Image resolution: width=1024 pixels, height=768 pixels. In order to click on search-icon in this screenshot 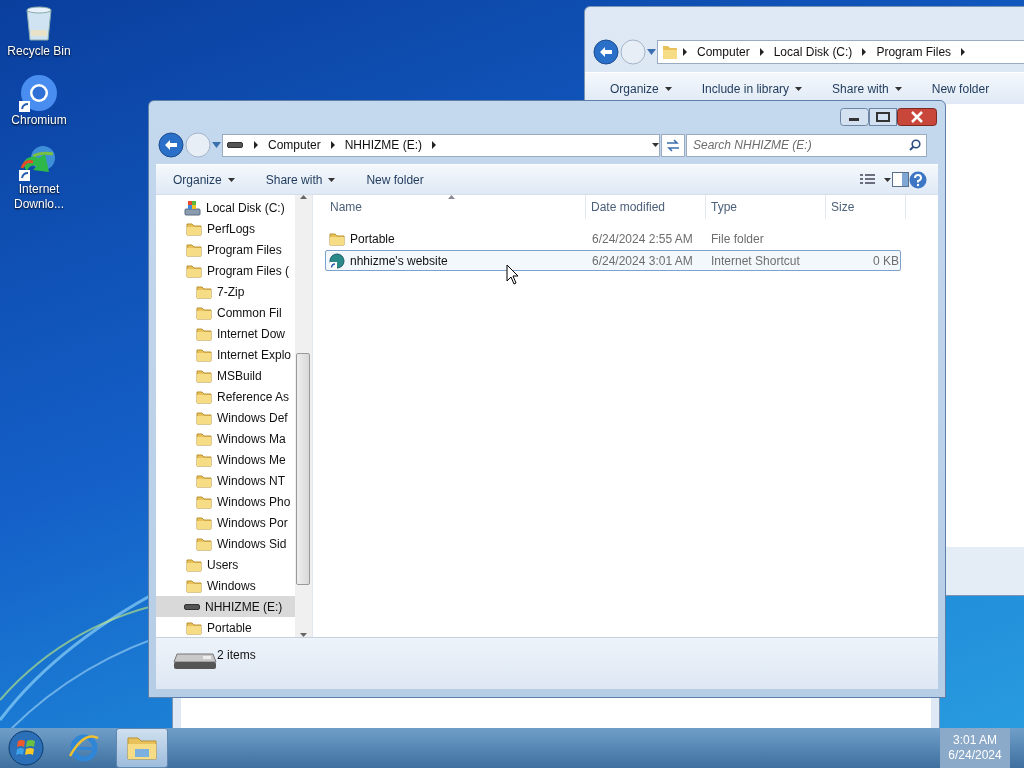, I will do `click(915, 144)`.